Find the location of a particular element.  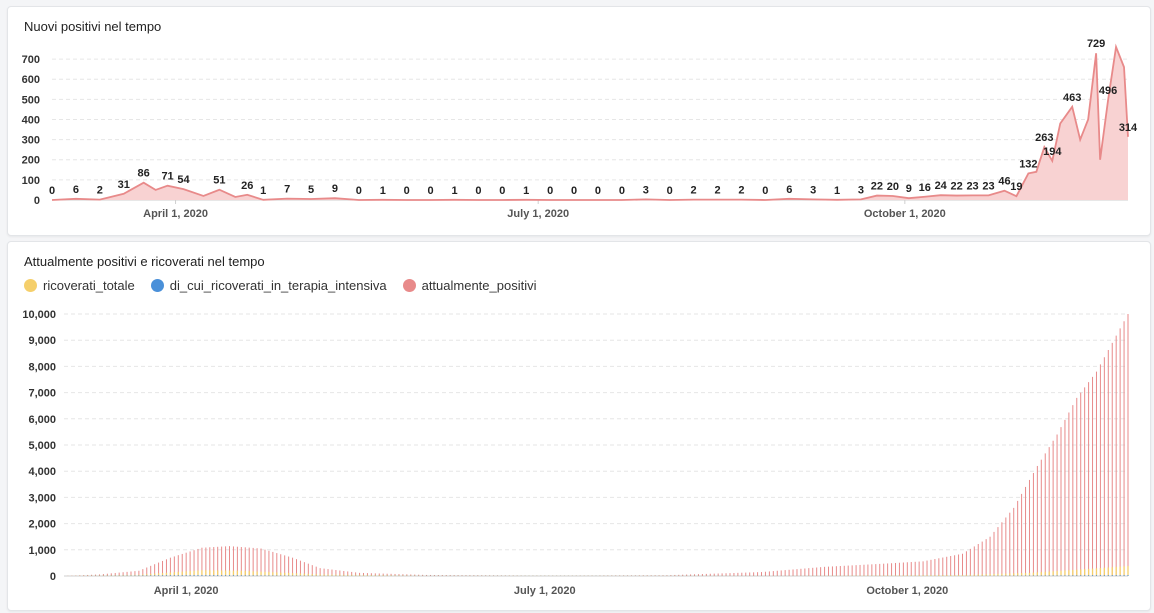

data-label: 263 is located at coordinates (1044, 138).